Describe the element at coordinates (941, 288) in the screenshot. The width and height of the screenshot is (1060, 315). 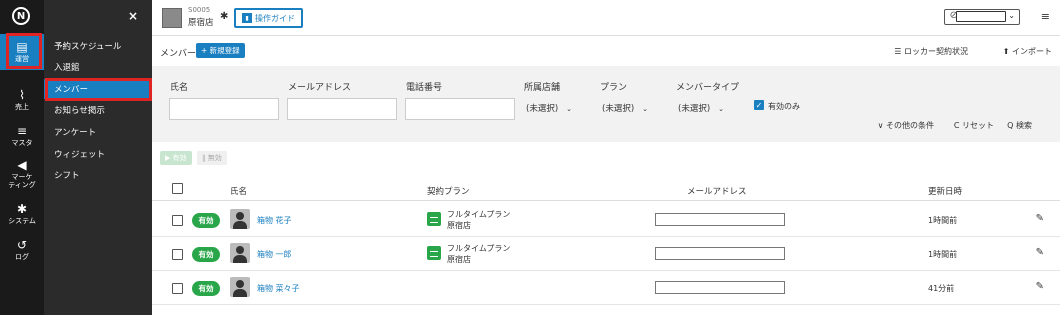
I see `updated-time: 41分前` at that location.